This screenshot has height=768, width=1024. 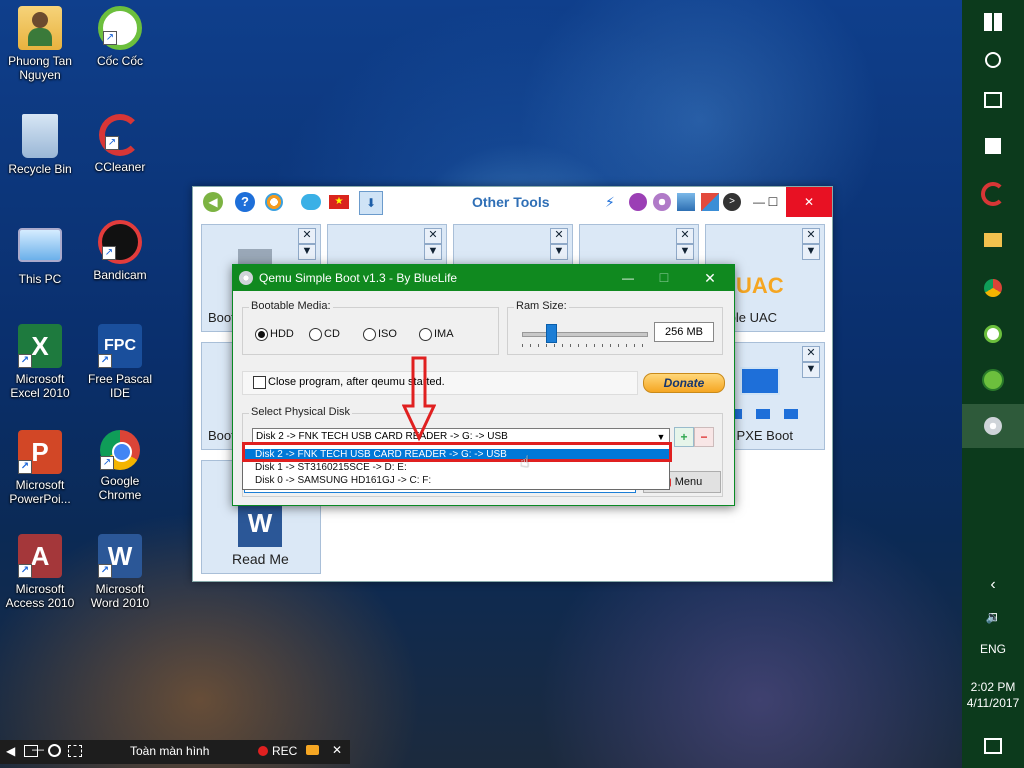 What do you see at coordinates (732, 202) in the screenshot?
I see `terminal-tool-icon: >` at bounding box center [732, 202].